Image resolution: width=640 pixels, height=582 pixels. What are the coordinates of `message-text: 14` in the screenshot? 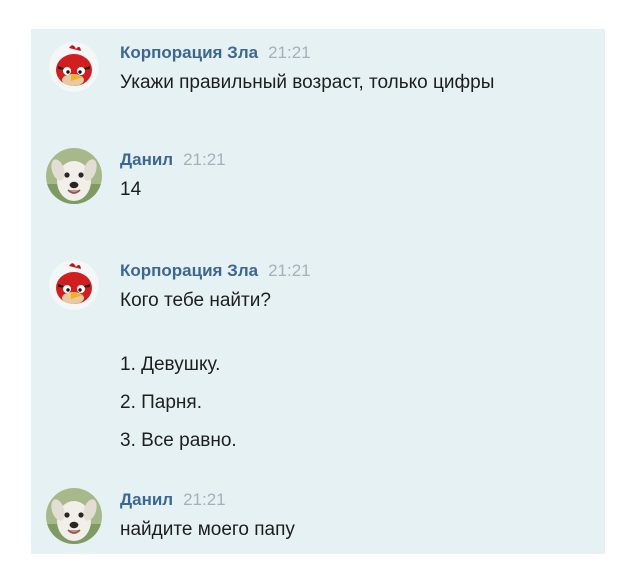 It's located at (131, 189).